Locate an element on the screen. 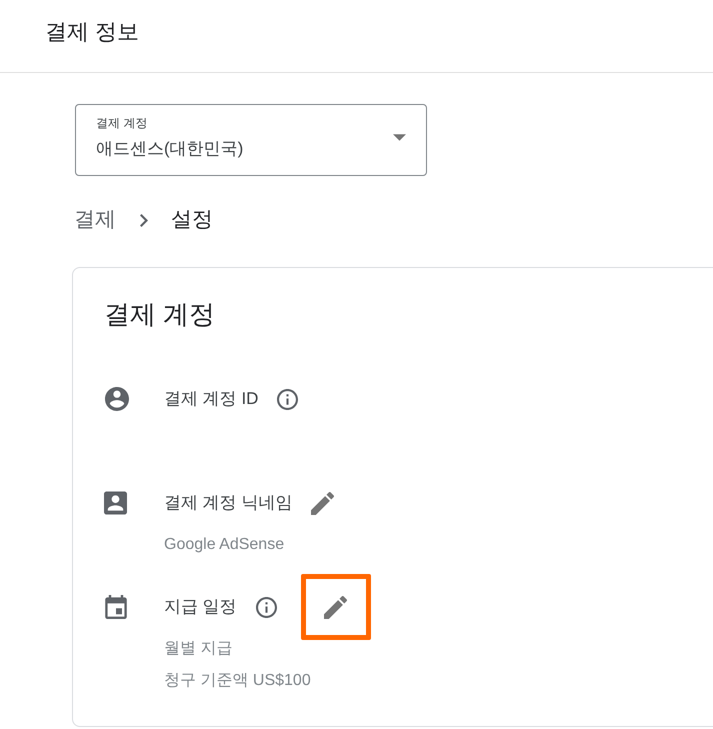 This screenshot has height=729, width=713. setting-value: 월별 지급 is located at coordinates (198, 649).